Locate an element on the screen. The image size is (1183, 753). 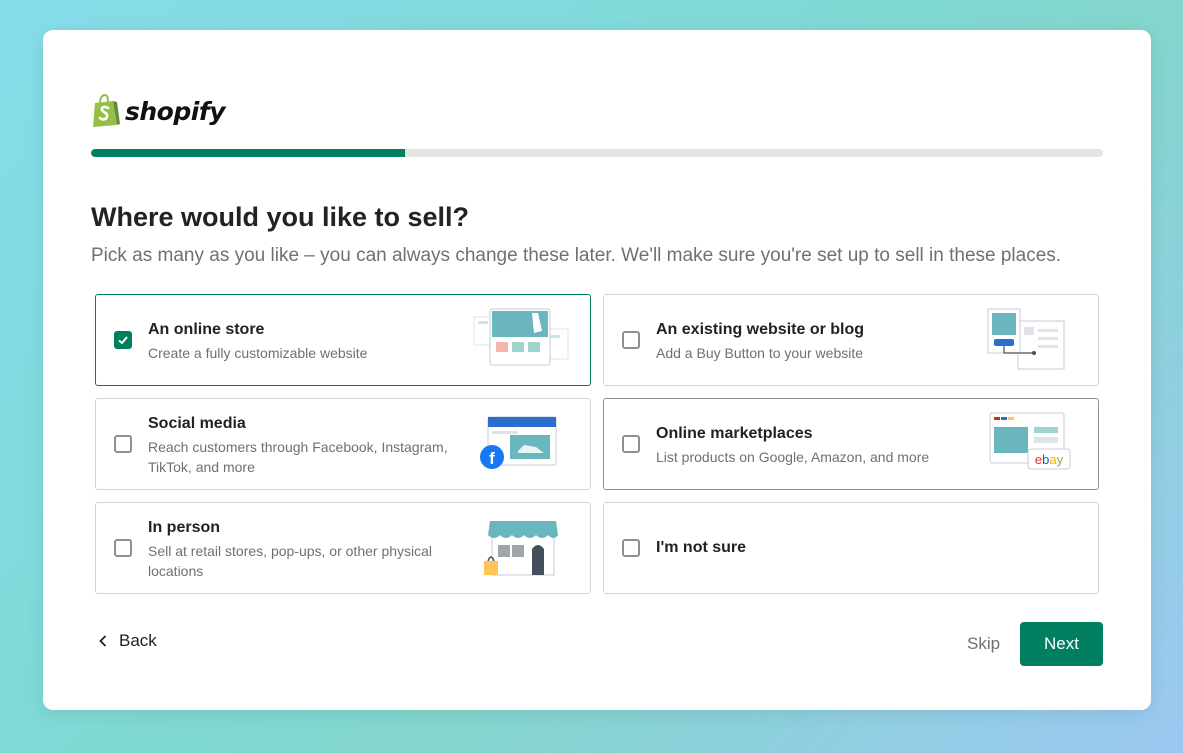
option-description: Create a fully customizable website is located at coordinates (258, 353).